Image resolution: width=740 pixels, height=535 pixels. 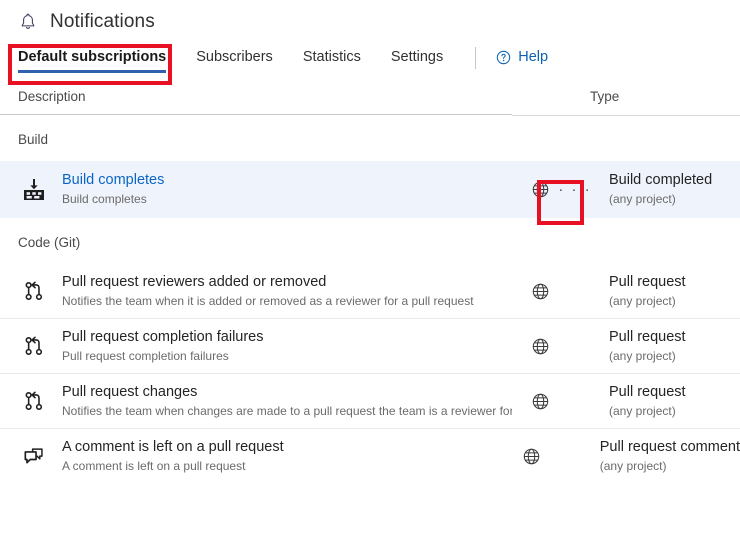 What do you see at coordinates (49, 242) in the screenshot?
I see `group-header-code-git: Code (Git)` at bounding box center [49, 242].